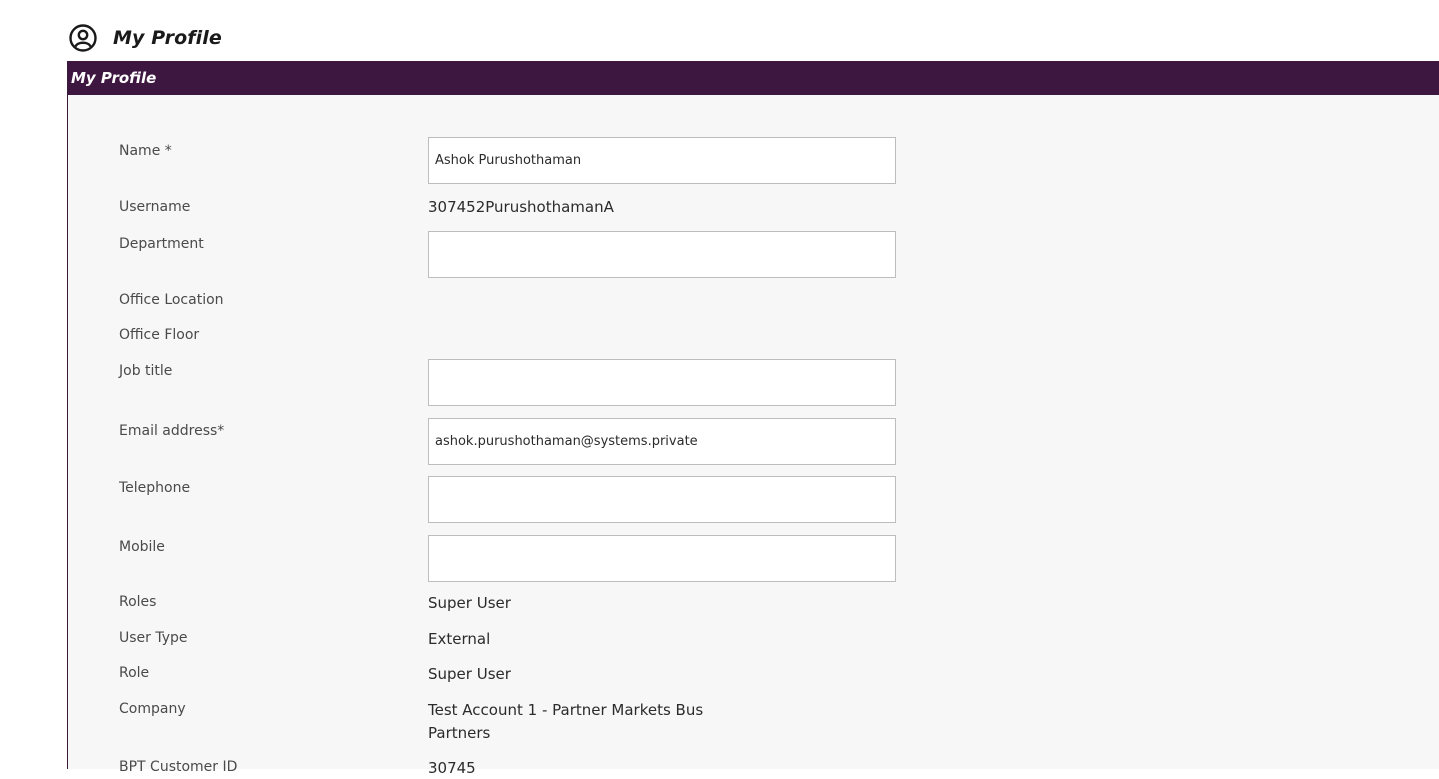 The height and width of the screenshot is (779, 1439). Describe the element at coordinates (459, 733) in the screenshot. I see `company-value-line2: Partners` at that location.